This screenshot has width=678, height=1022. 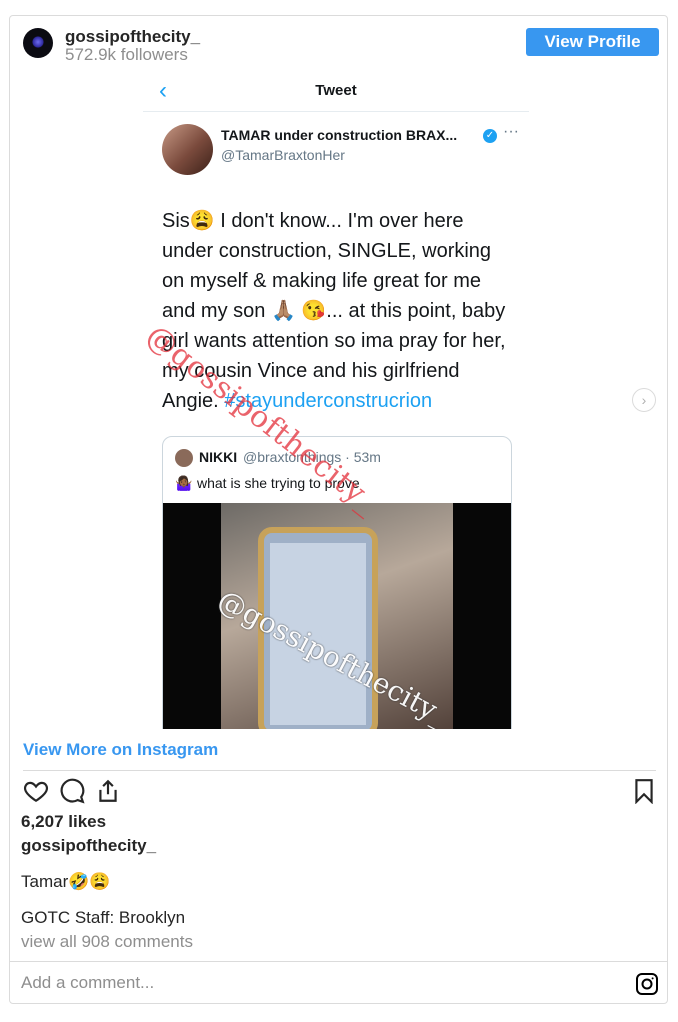 What do you see at coordinates (38, 43) in the screenshot?
I see `profile-avatar` at bounding box center [38, 43].